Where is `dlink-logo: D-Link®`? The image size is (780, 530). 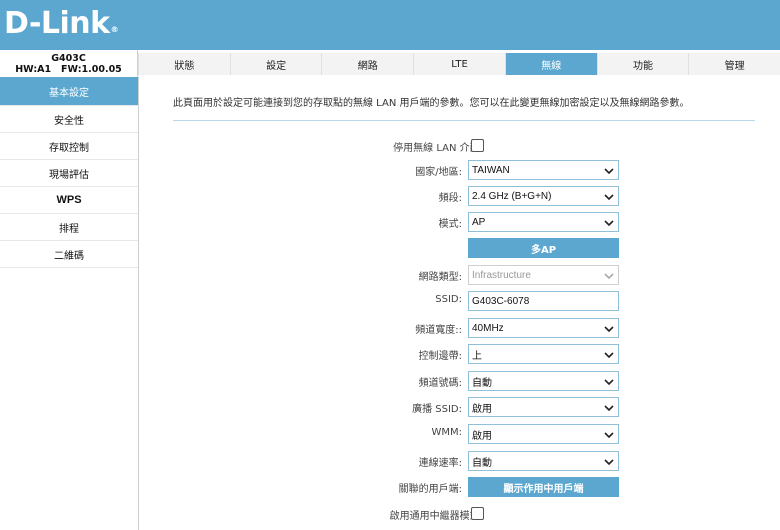 dlink-logo: D-Link® is located at coordinates (61, 24).